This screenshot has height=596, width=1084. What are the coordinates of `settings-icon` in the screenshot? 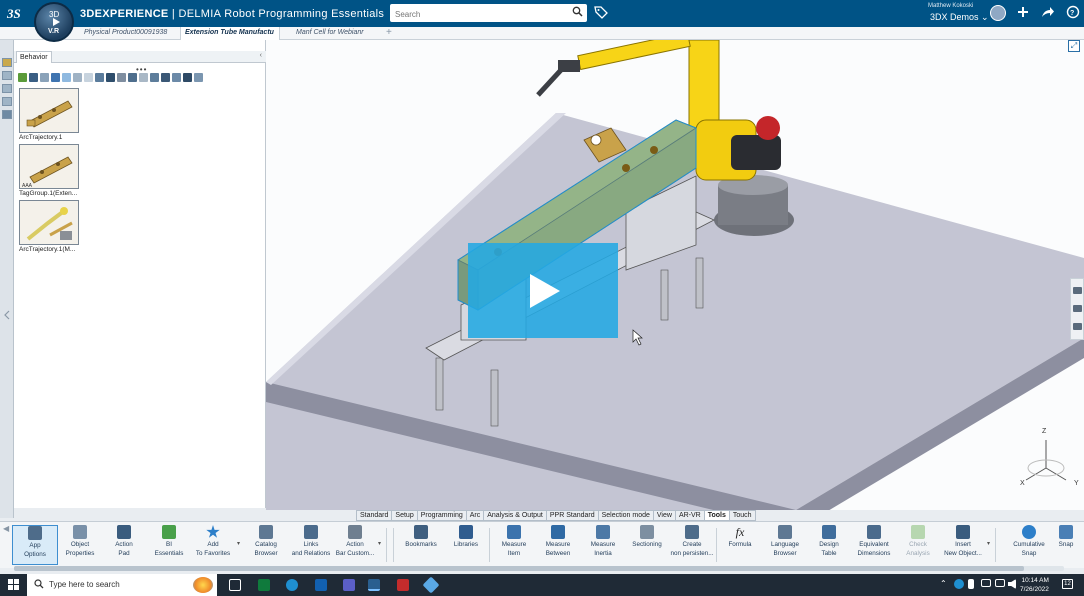 It's located at (198, 77).